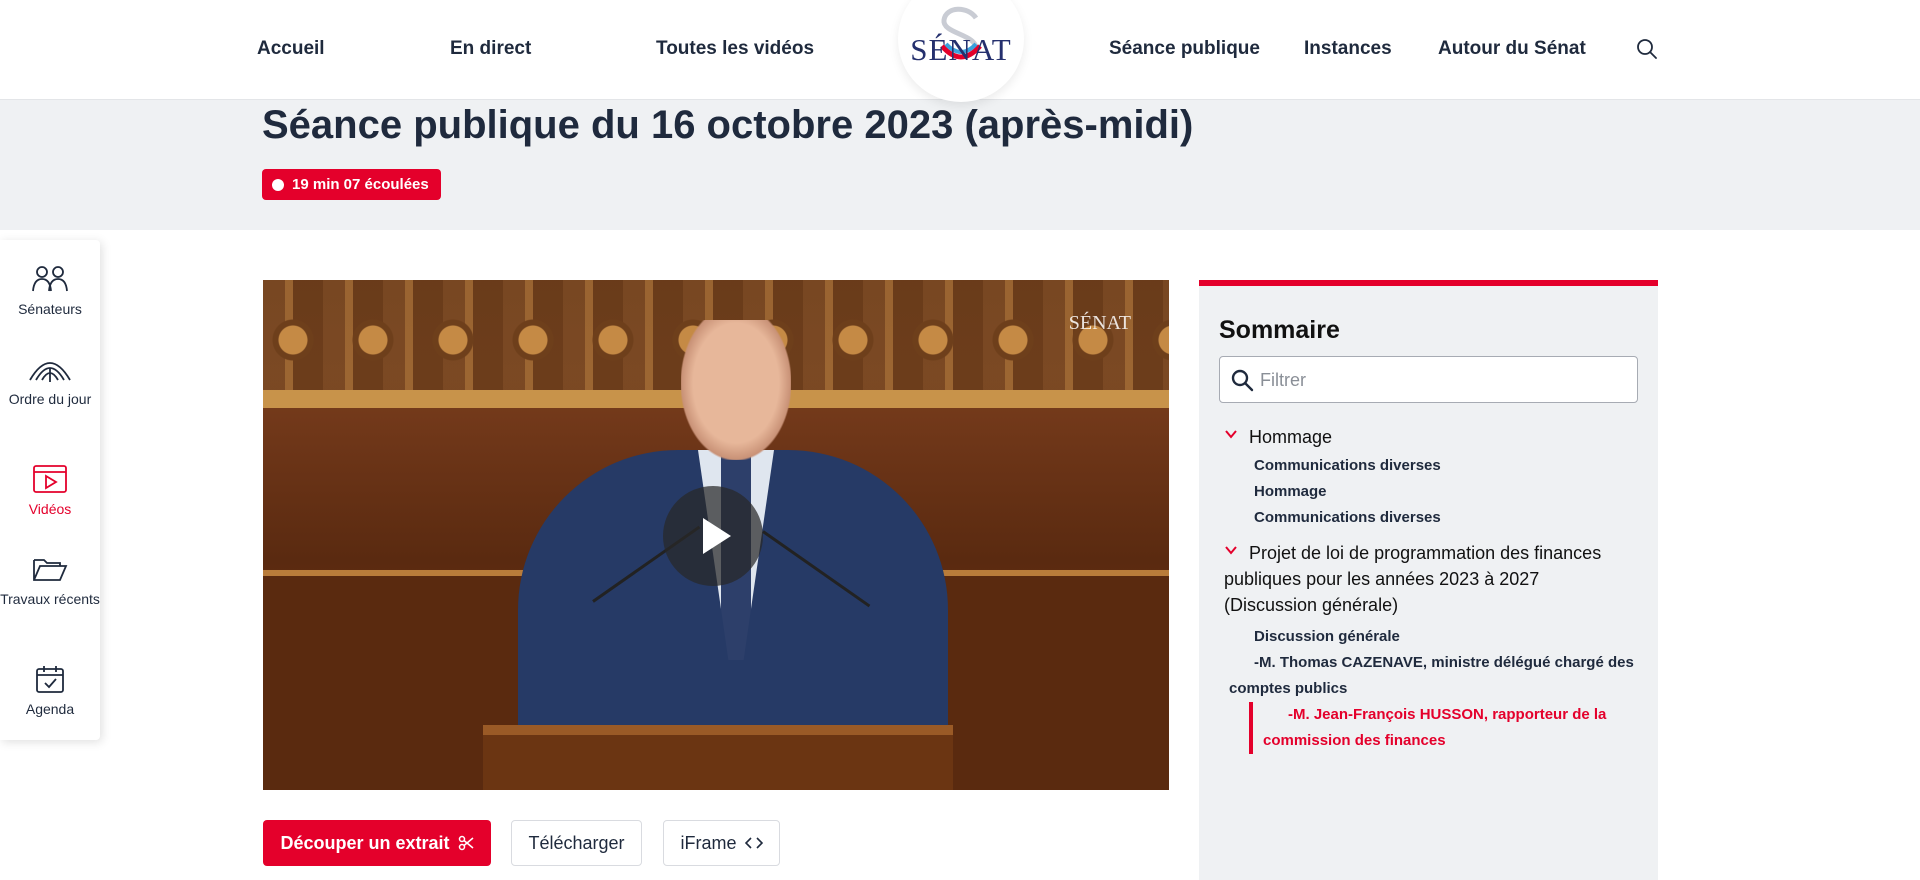 This screenshot has height=880, width=1920. I want to click on sommaire-filter-field, so click(1428, 379).